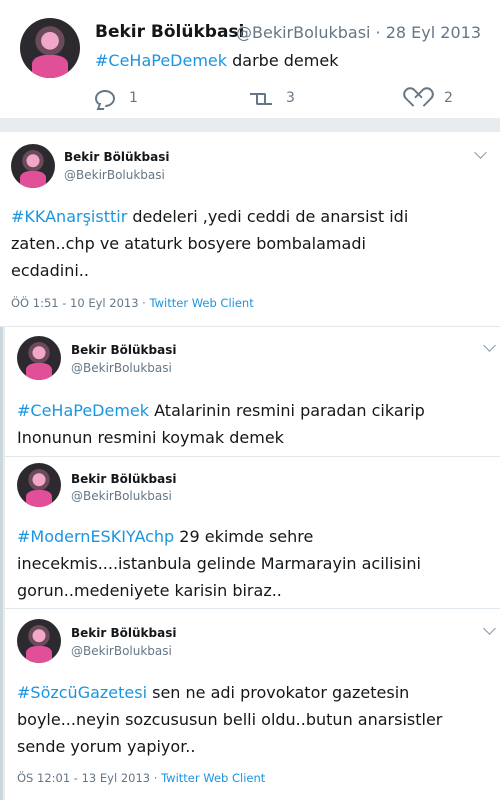  I want to click on tweet-line: 29 ekimde sehre, so click(244, 536).